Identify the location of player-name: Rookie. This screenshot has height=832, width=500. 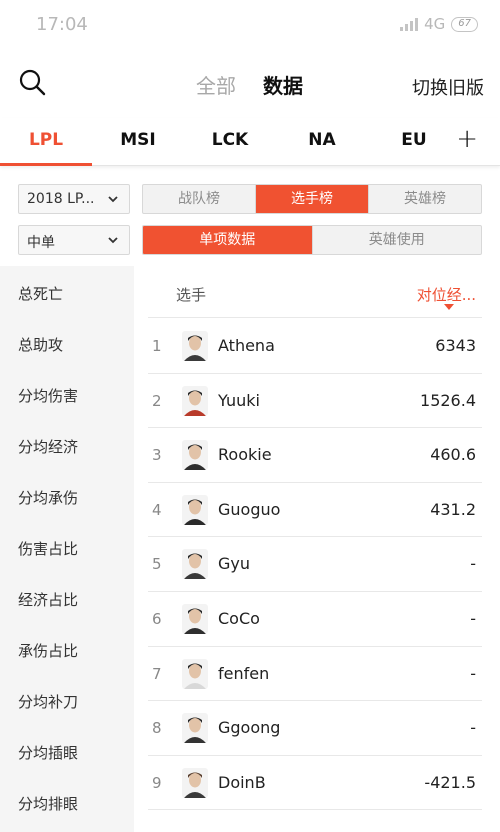
(245, 455).